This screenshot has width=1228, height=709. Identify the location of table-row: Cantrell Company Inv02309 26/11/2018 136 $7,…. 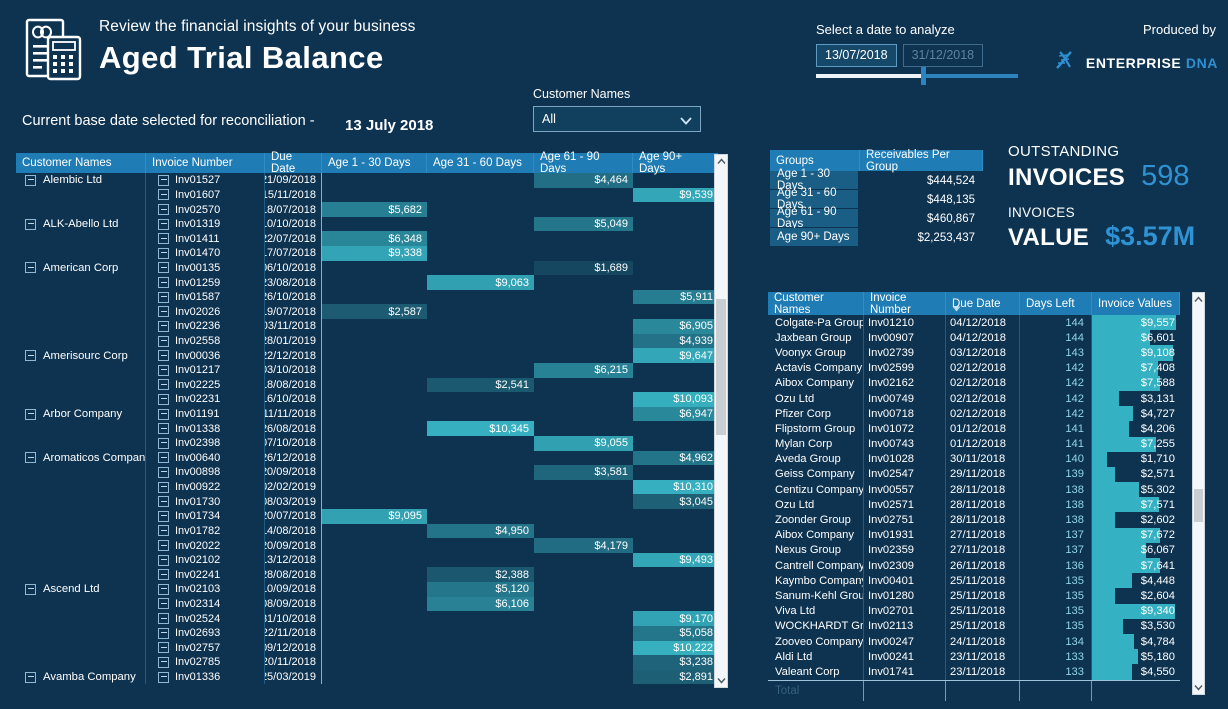
(974, 566).